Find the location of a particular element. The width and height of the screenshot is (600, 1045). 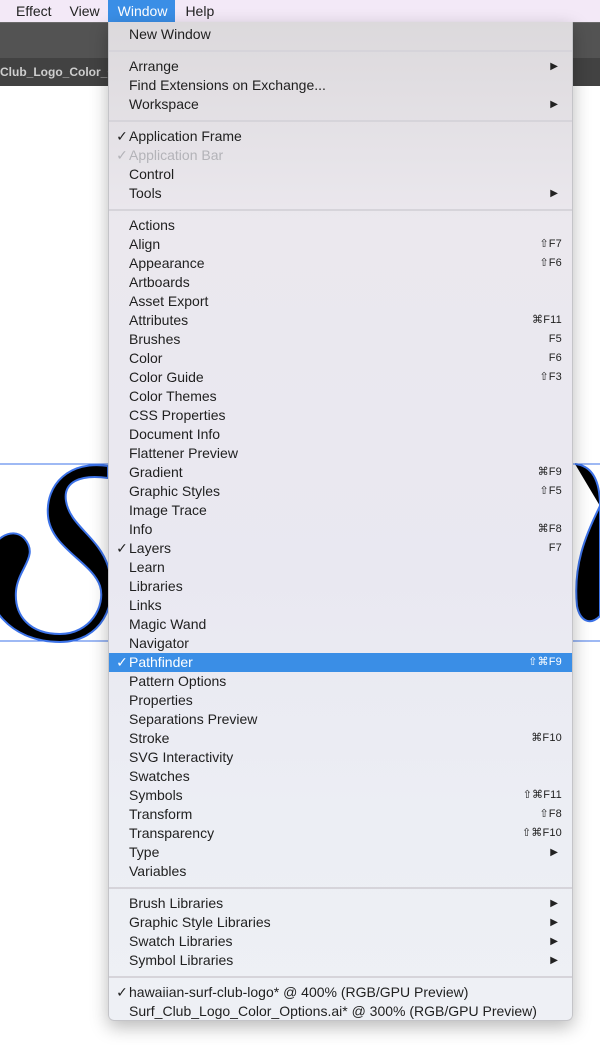

keyboard-shortcut: ⇧F5 is located at coordinates (550, 491).